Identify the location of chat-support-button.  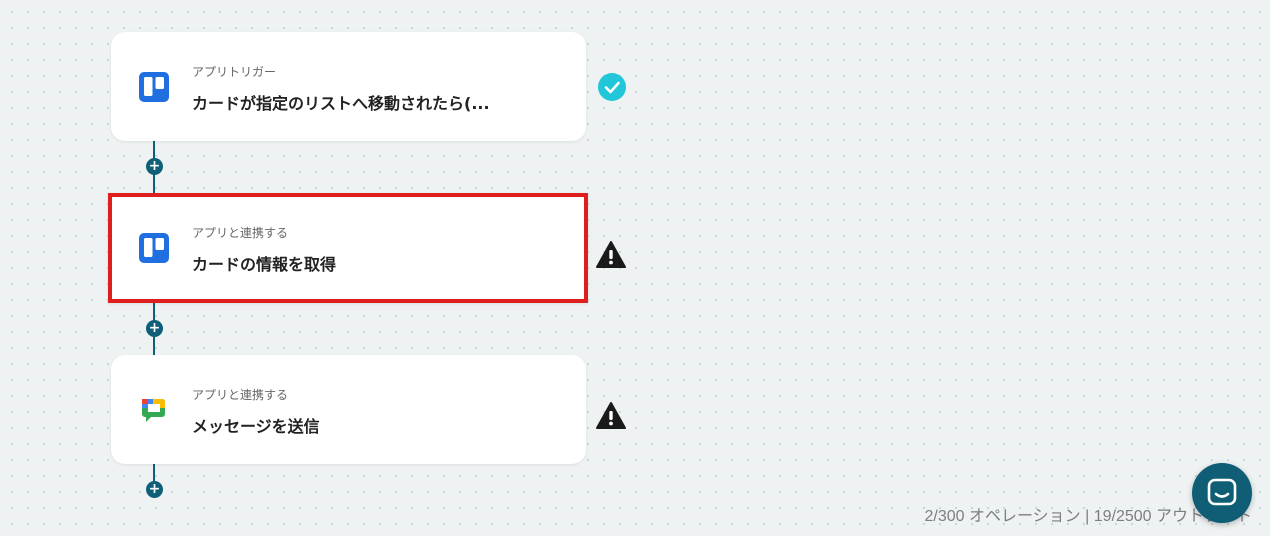
(1222, 493).